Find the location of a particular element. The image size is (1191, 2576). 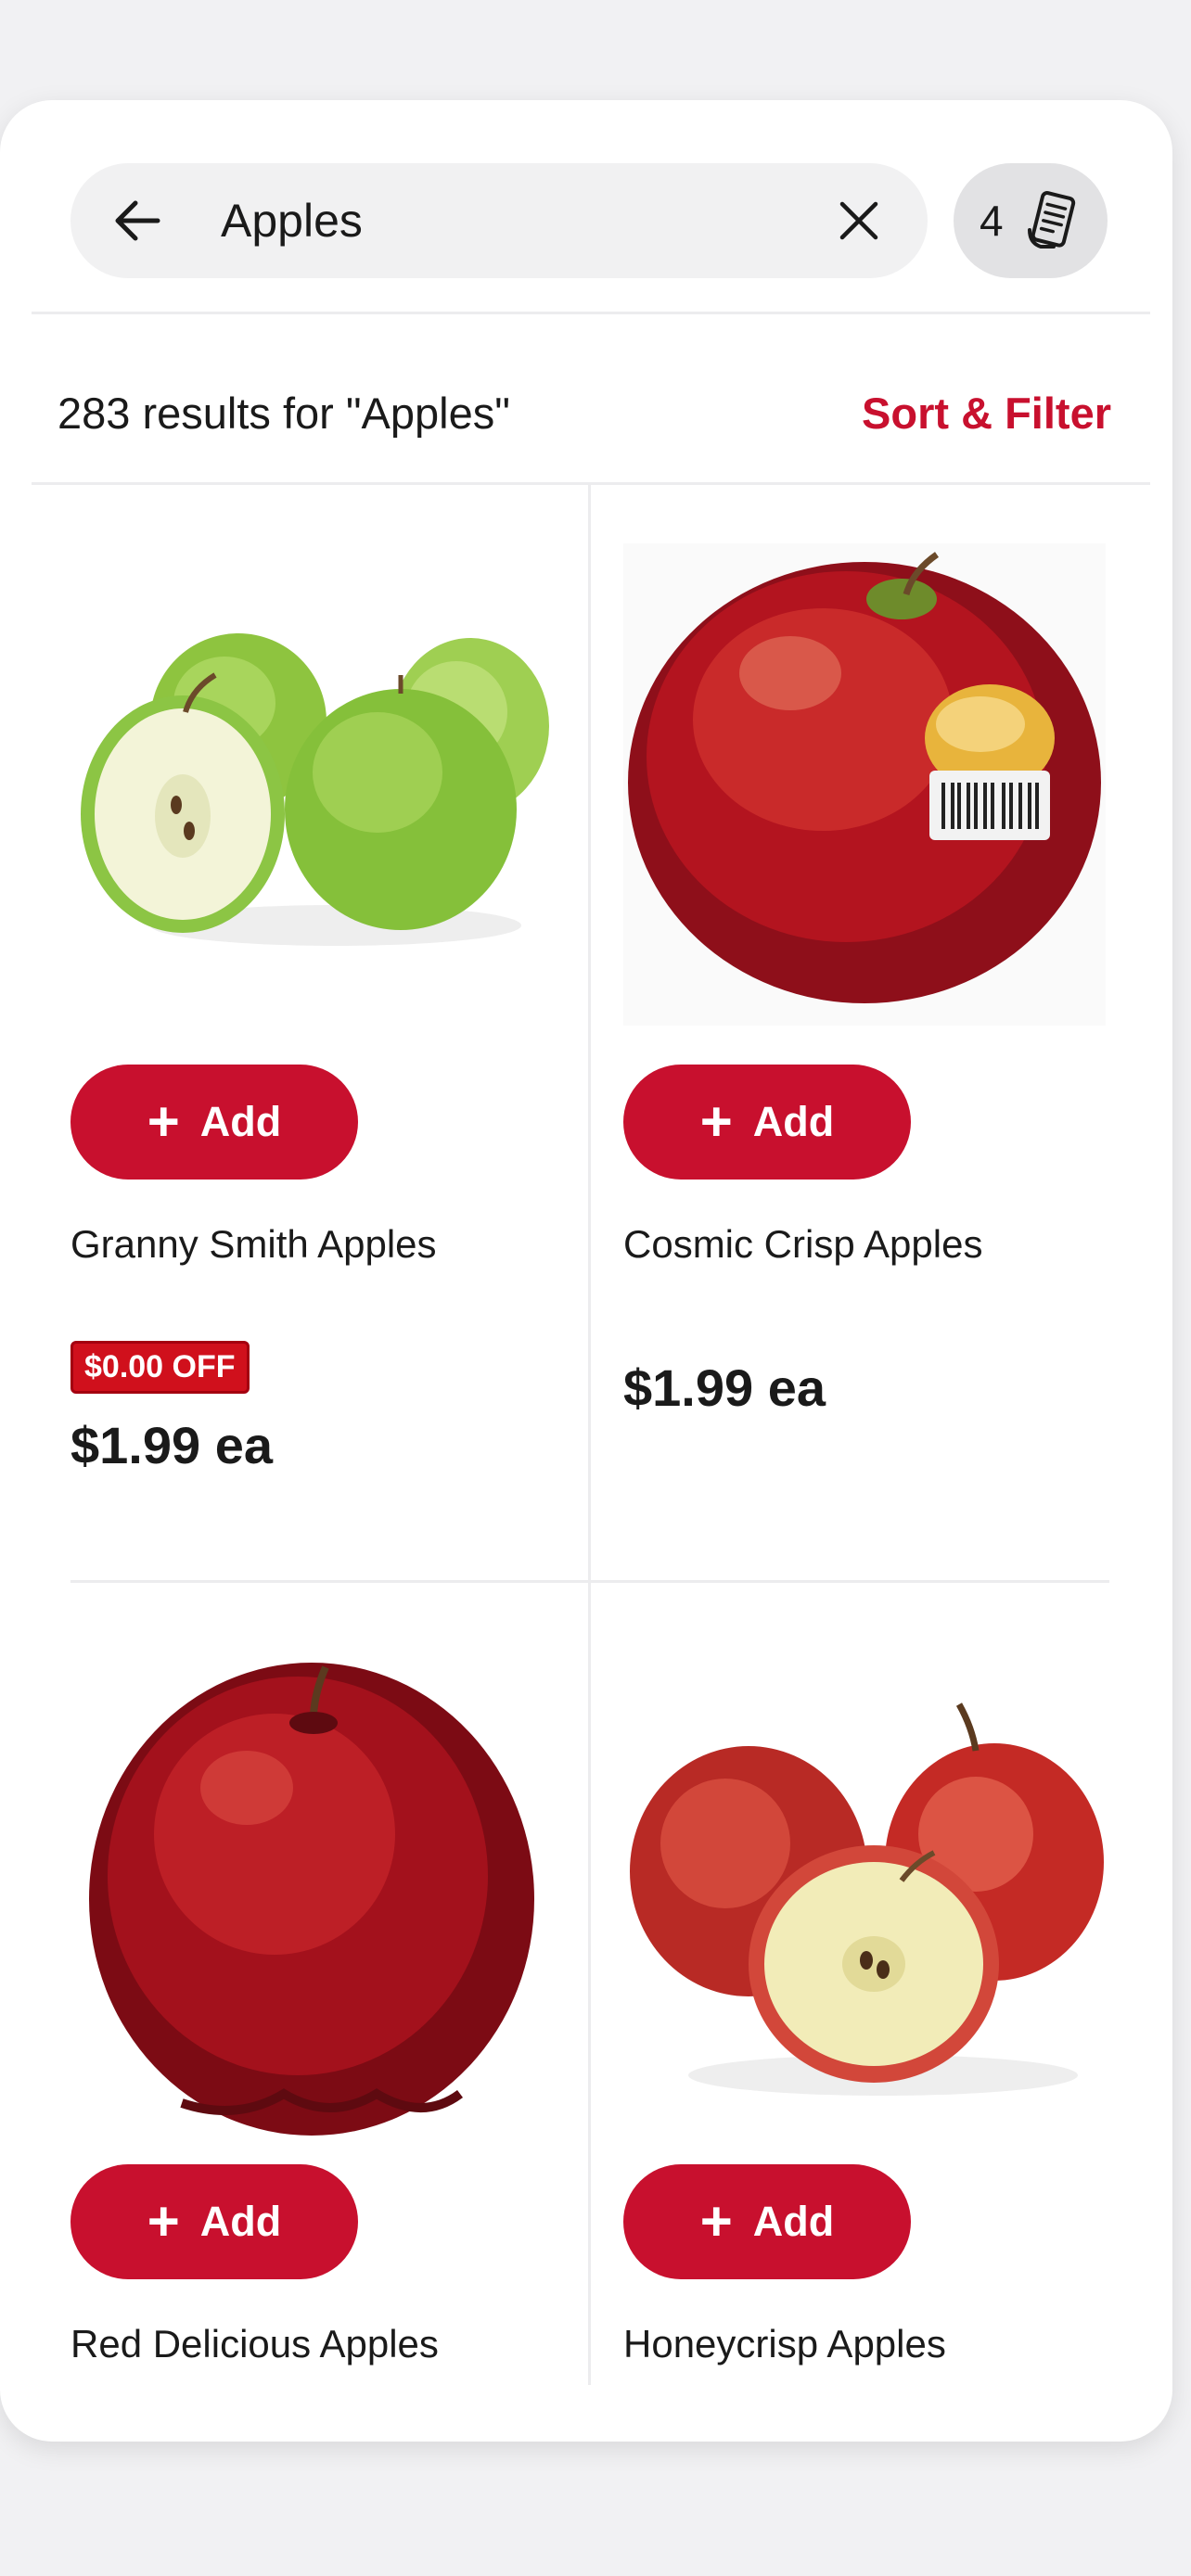

column-divider is located at coordinates (589, 1434).